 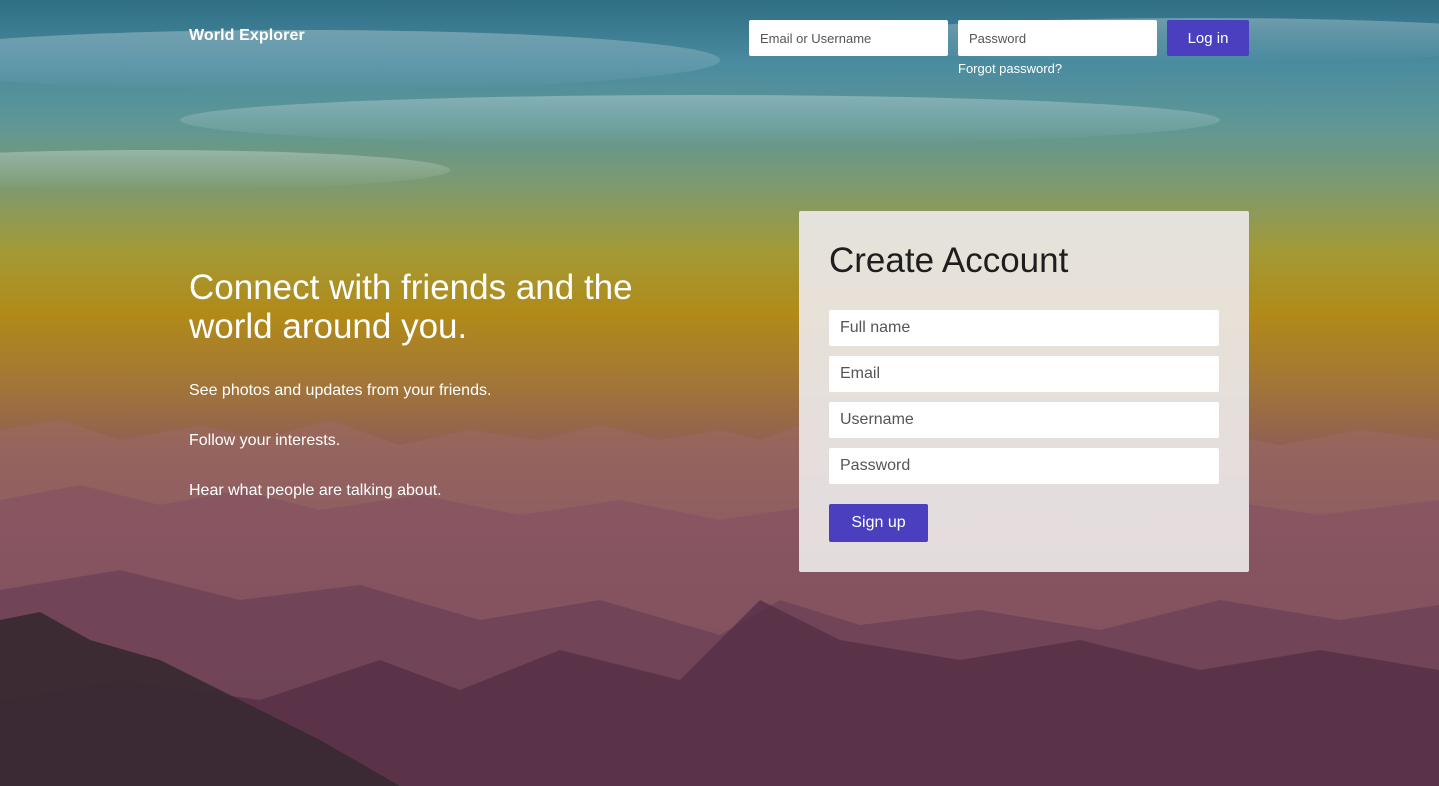 What do you see at coordinates (1057, 38) in the screenshot?
I see `login-password-input` at bounding box center [1057, 38].